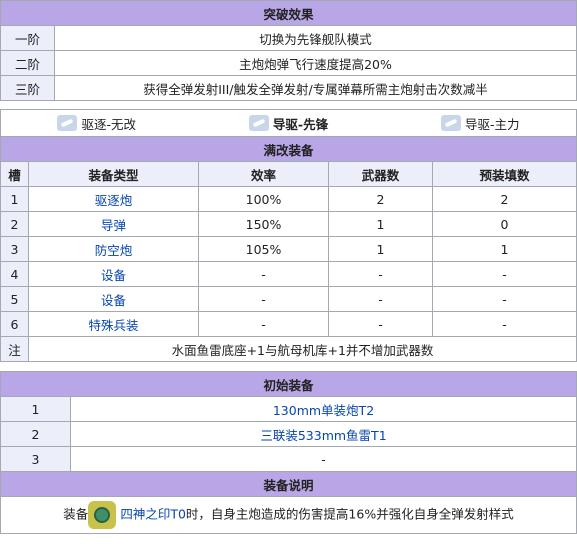 This screenshot has height=558, width=577. Describe the element at coordinates (113, 324) in the screenshot. I see `equipment-type-link: 特殊兵装` at that location.